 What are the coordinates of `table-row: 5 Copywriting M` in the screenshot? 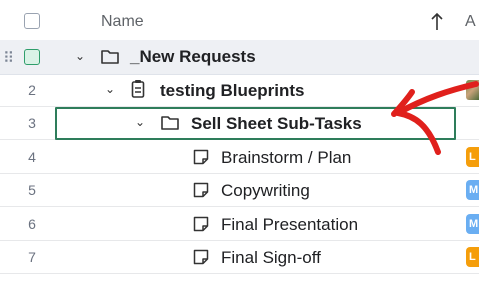 It's located at (239, 190).